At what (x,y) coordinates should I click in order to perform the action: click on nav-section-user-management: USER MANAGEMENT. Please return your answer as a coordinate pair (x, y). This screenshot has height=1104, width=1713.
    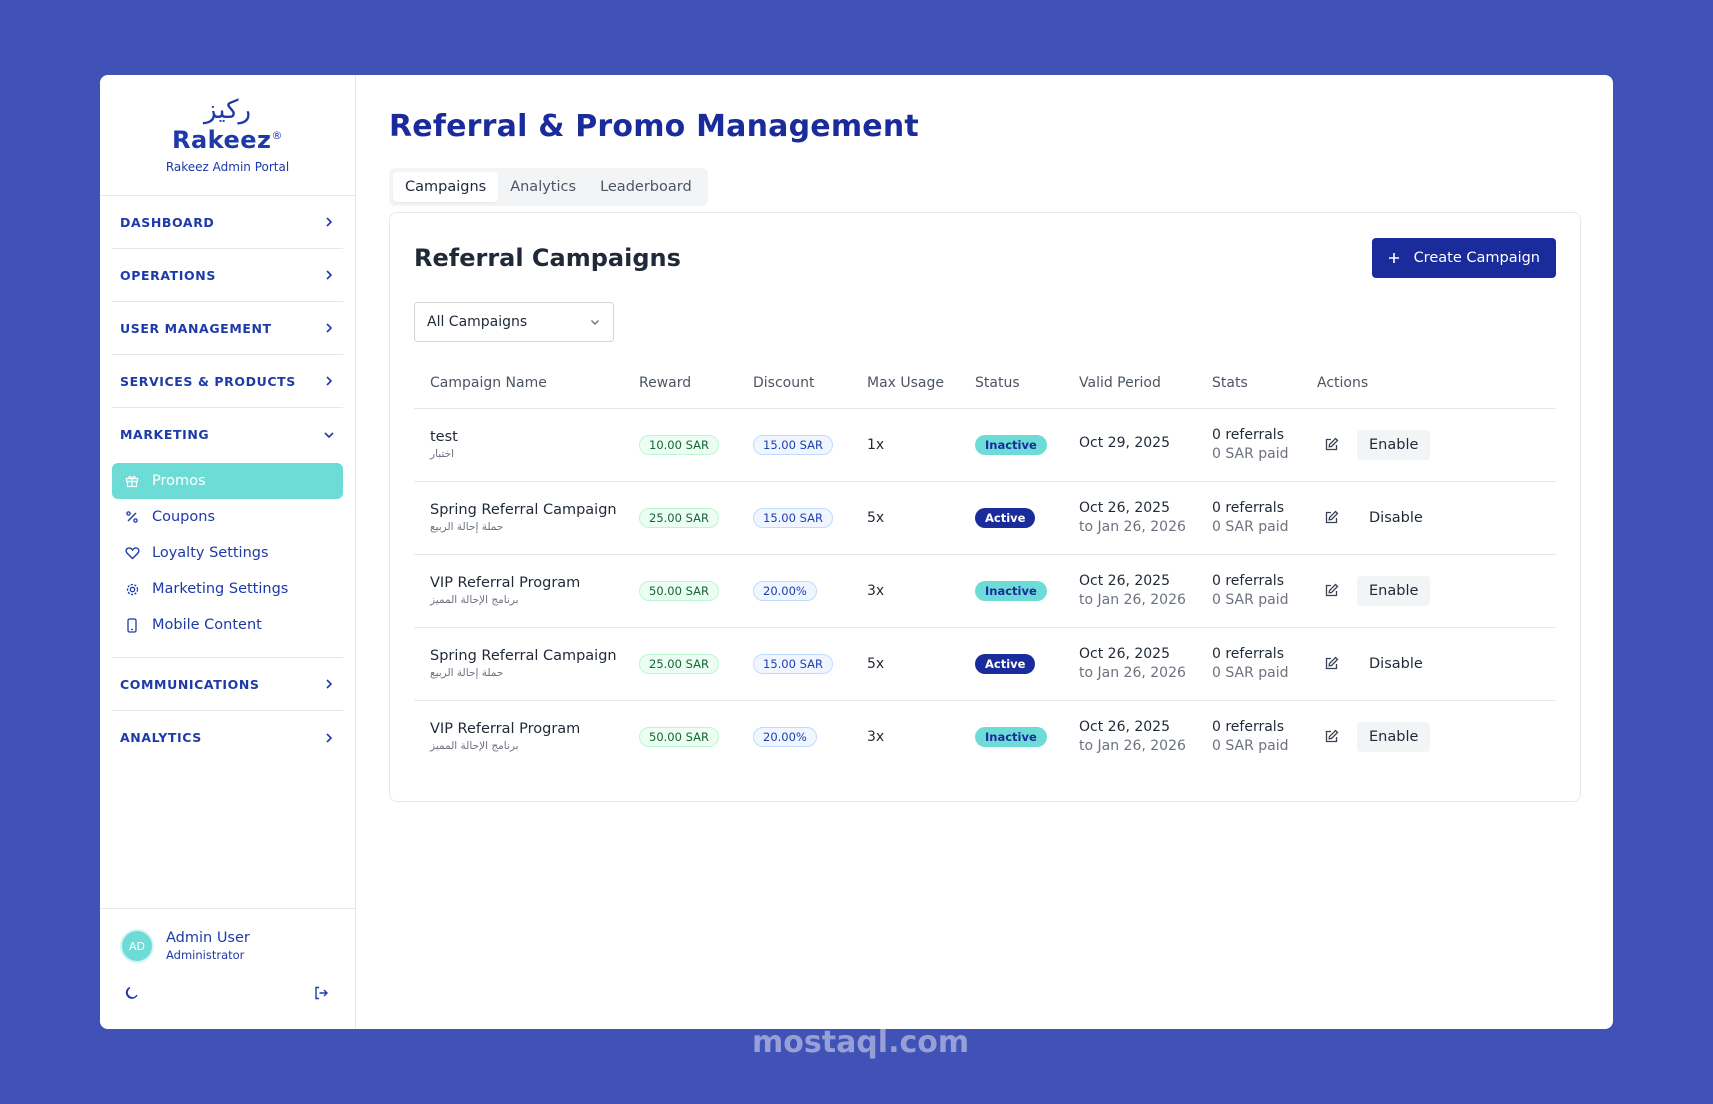
    Looking at the image, I should click on (227, 328).